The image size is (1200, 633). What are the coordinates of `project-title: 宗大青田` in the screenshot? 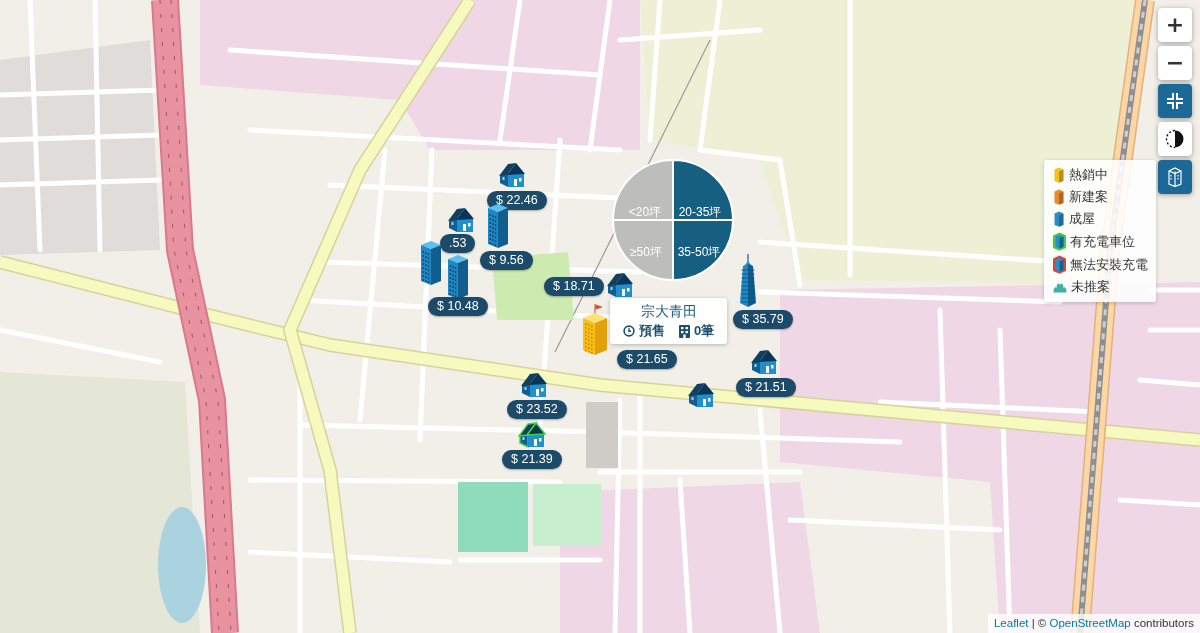 It's located at (668, 311).